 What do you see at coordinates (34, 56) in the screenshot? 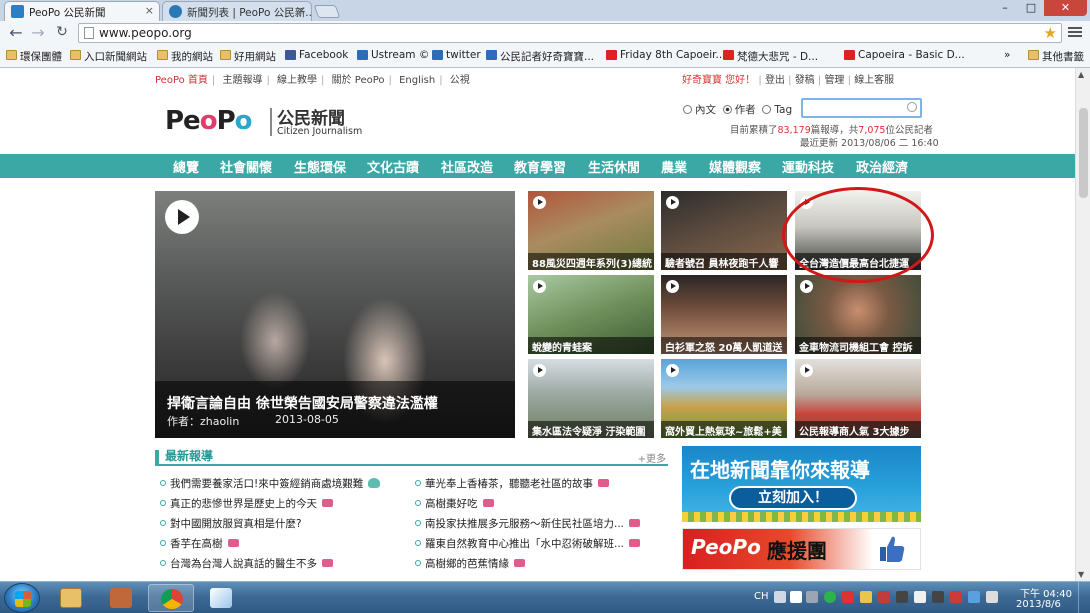
I see `bookmark-item: 環保團體` at bounding box center [34, 56].